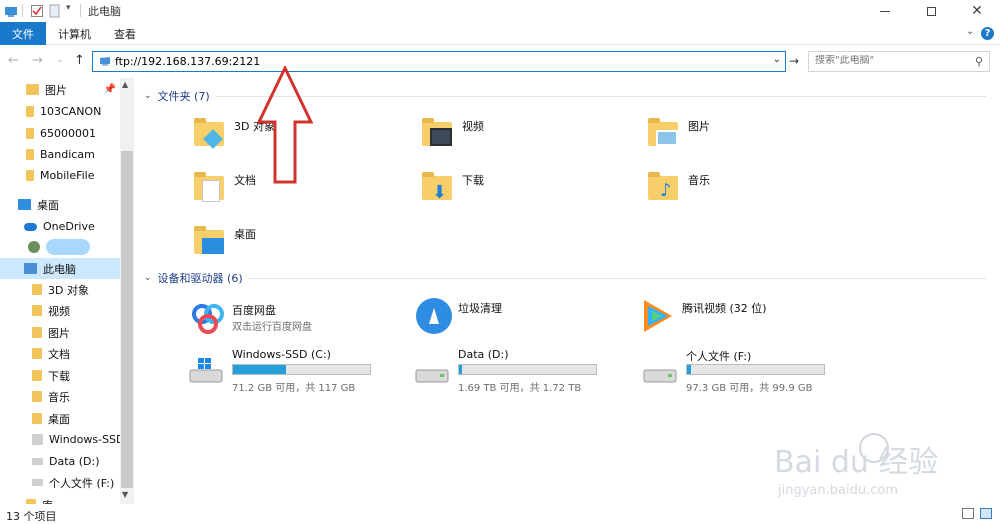 Image resolution: width=1000 pixels, height=524 pixels. I want to click on search-box: ⚲, so click(899, 61).